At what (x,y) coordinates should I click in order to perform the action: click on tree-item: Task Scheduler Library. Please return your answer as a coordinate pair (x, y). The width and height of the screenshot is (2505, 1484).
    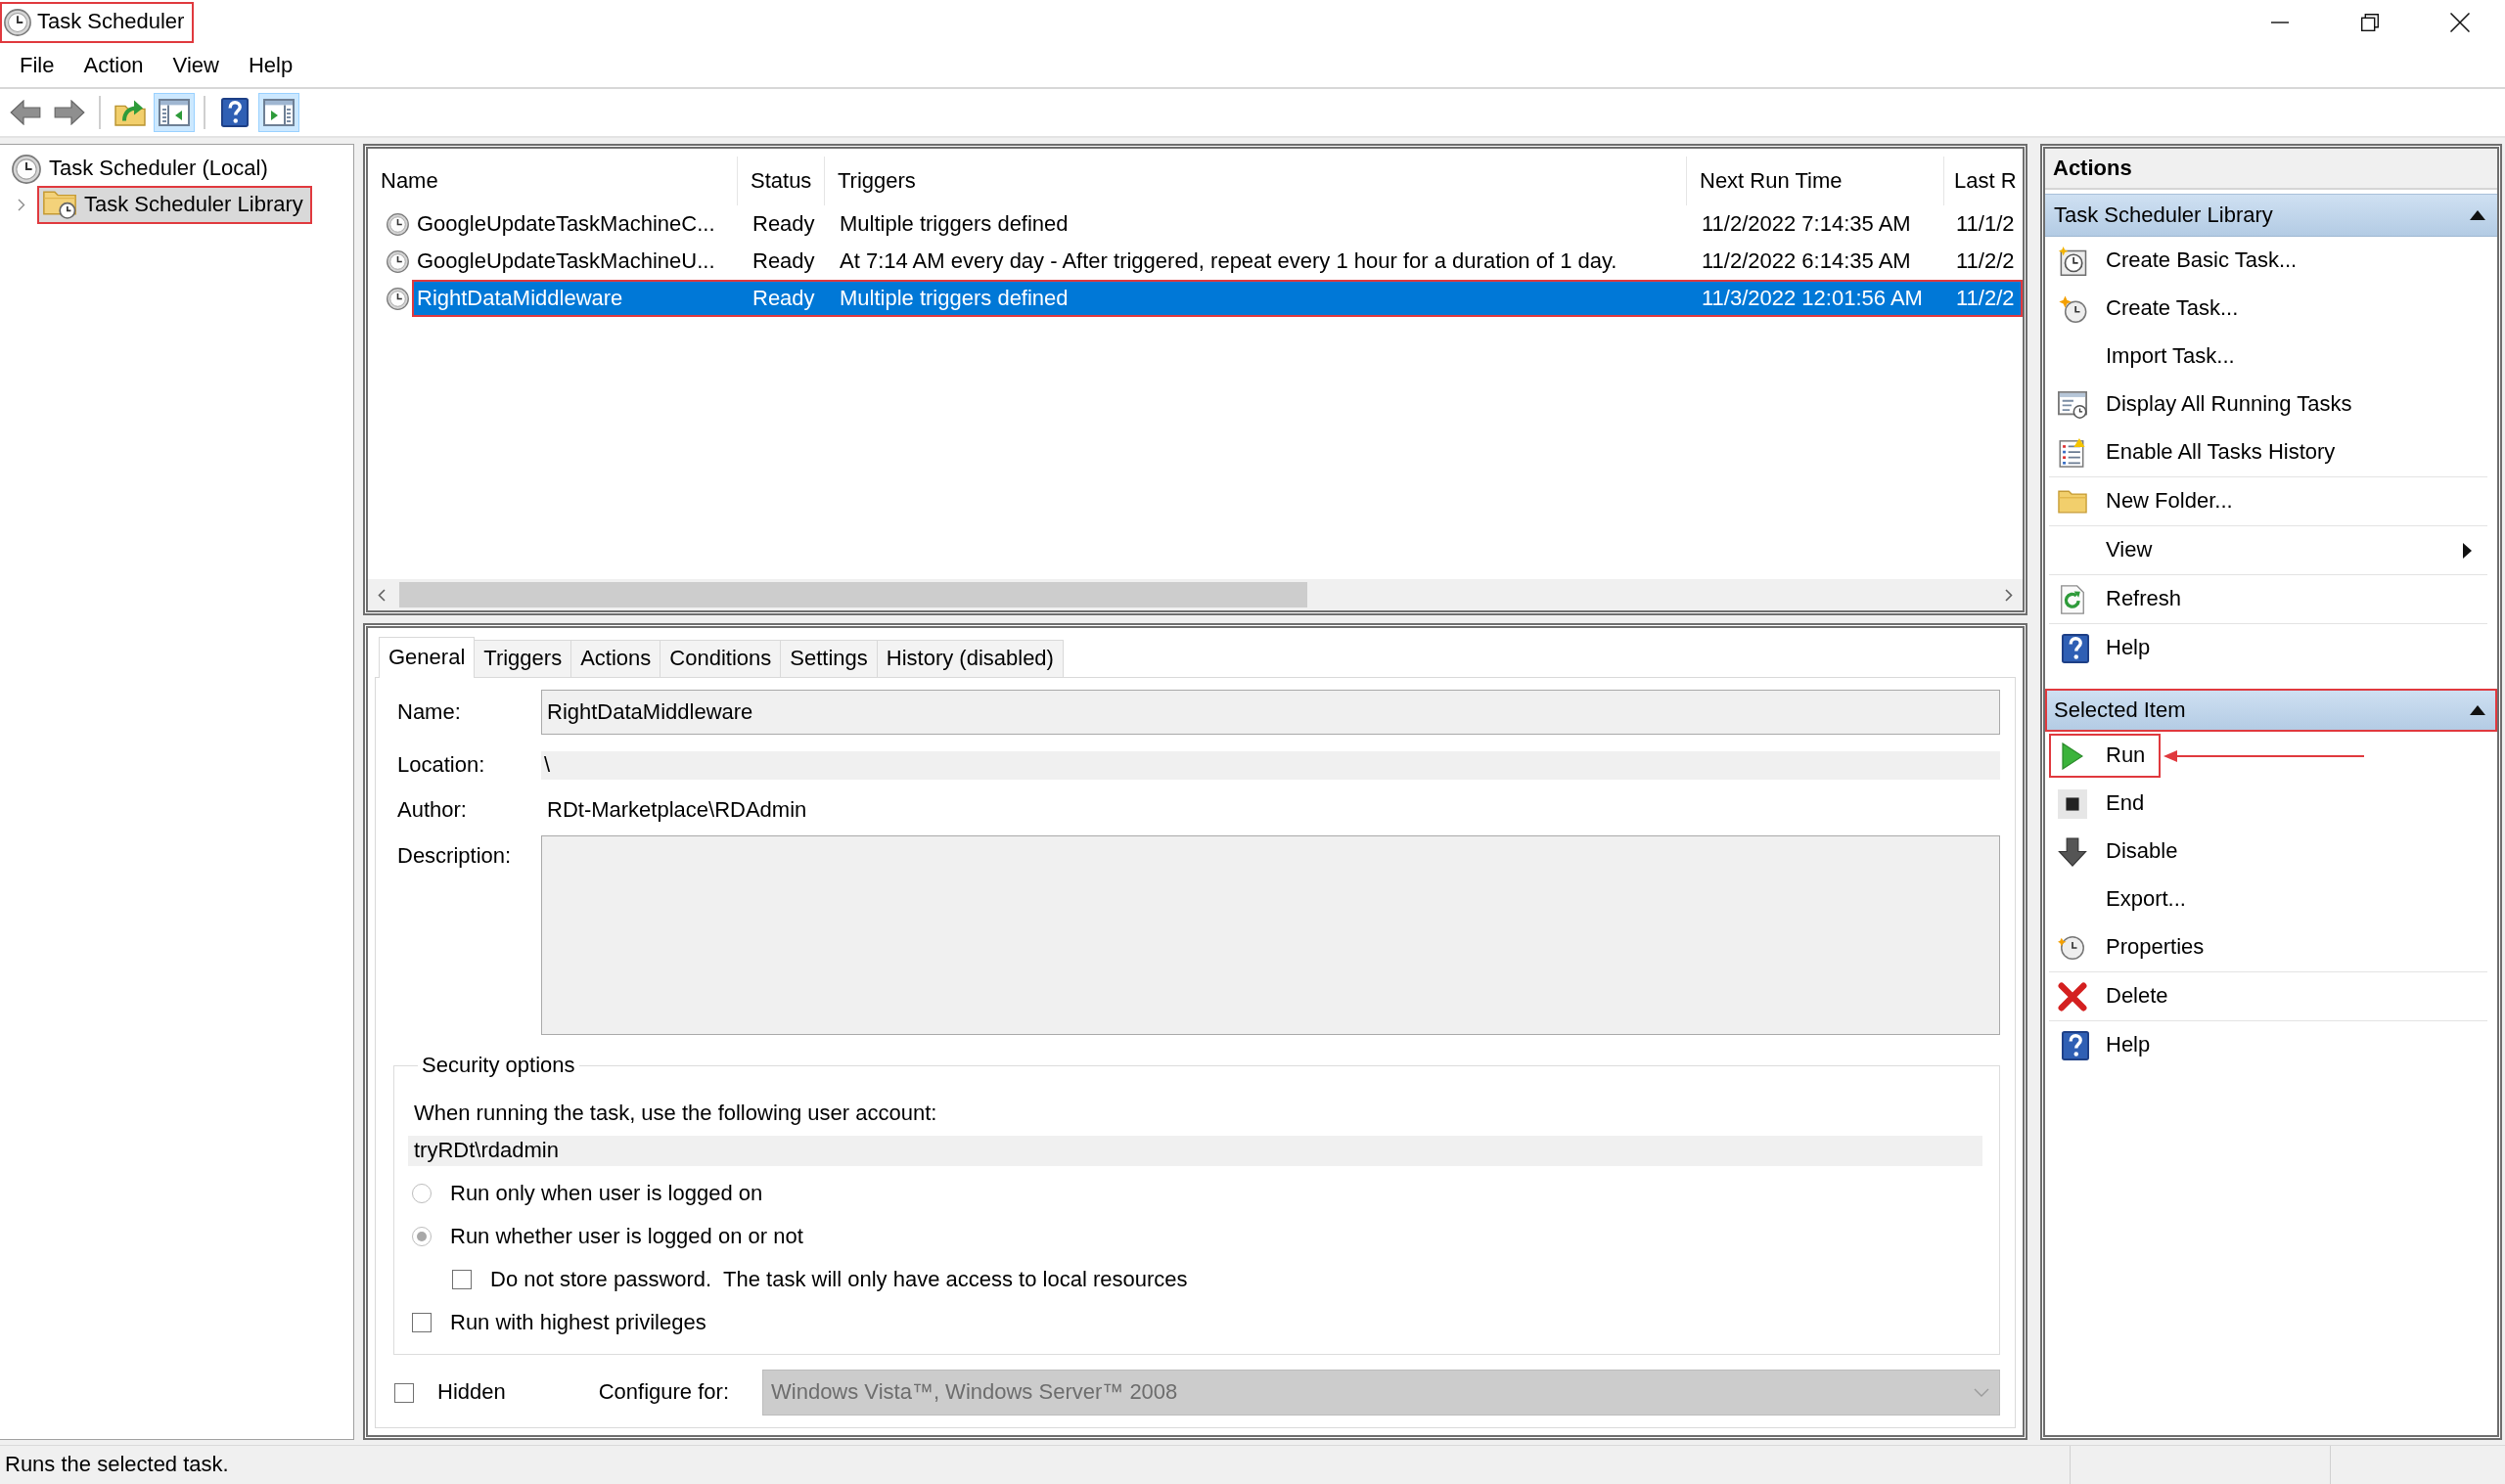
    Looking at the image, I should click on (174, 205).